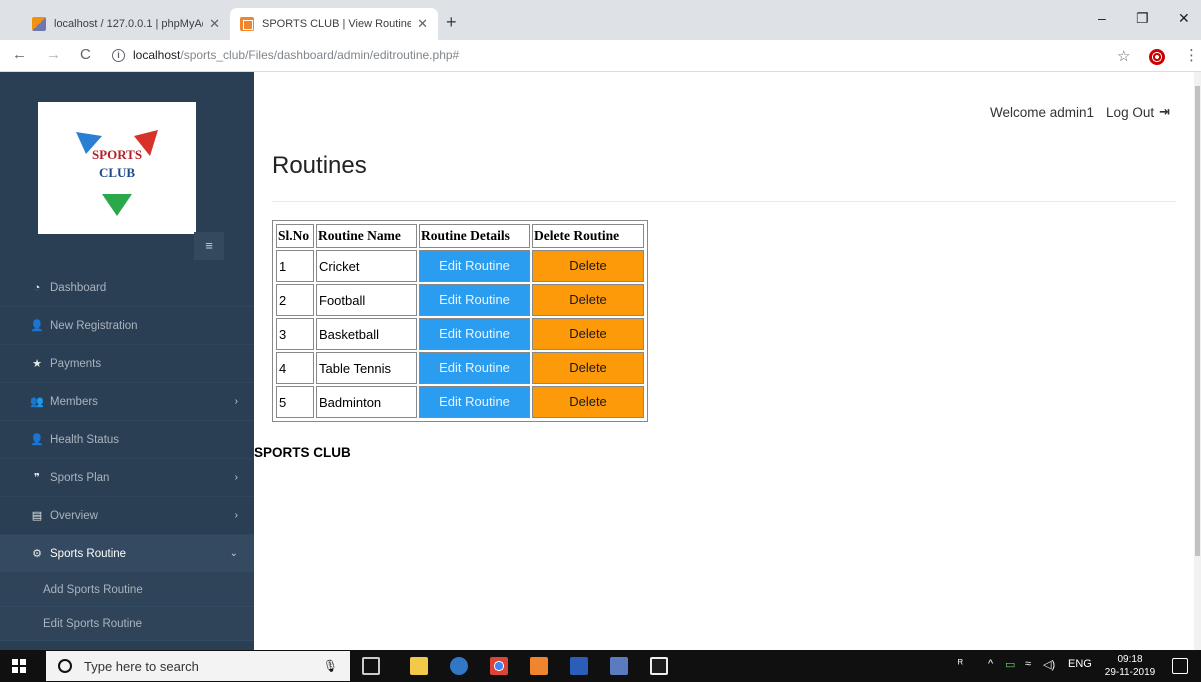 This screenshot has width=1201, height=682. I want to click on back-button: ←, so click(19, 54).